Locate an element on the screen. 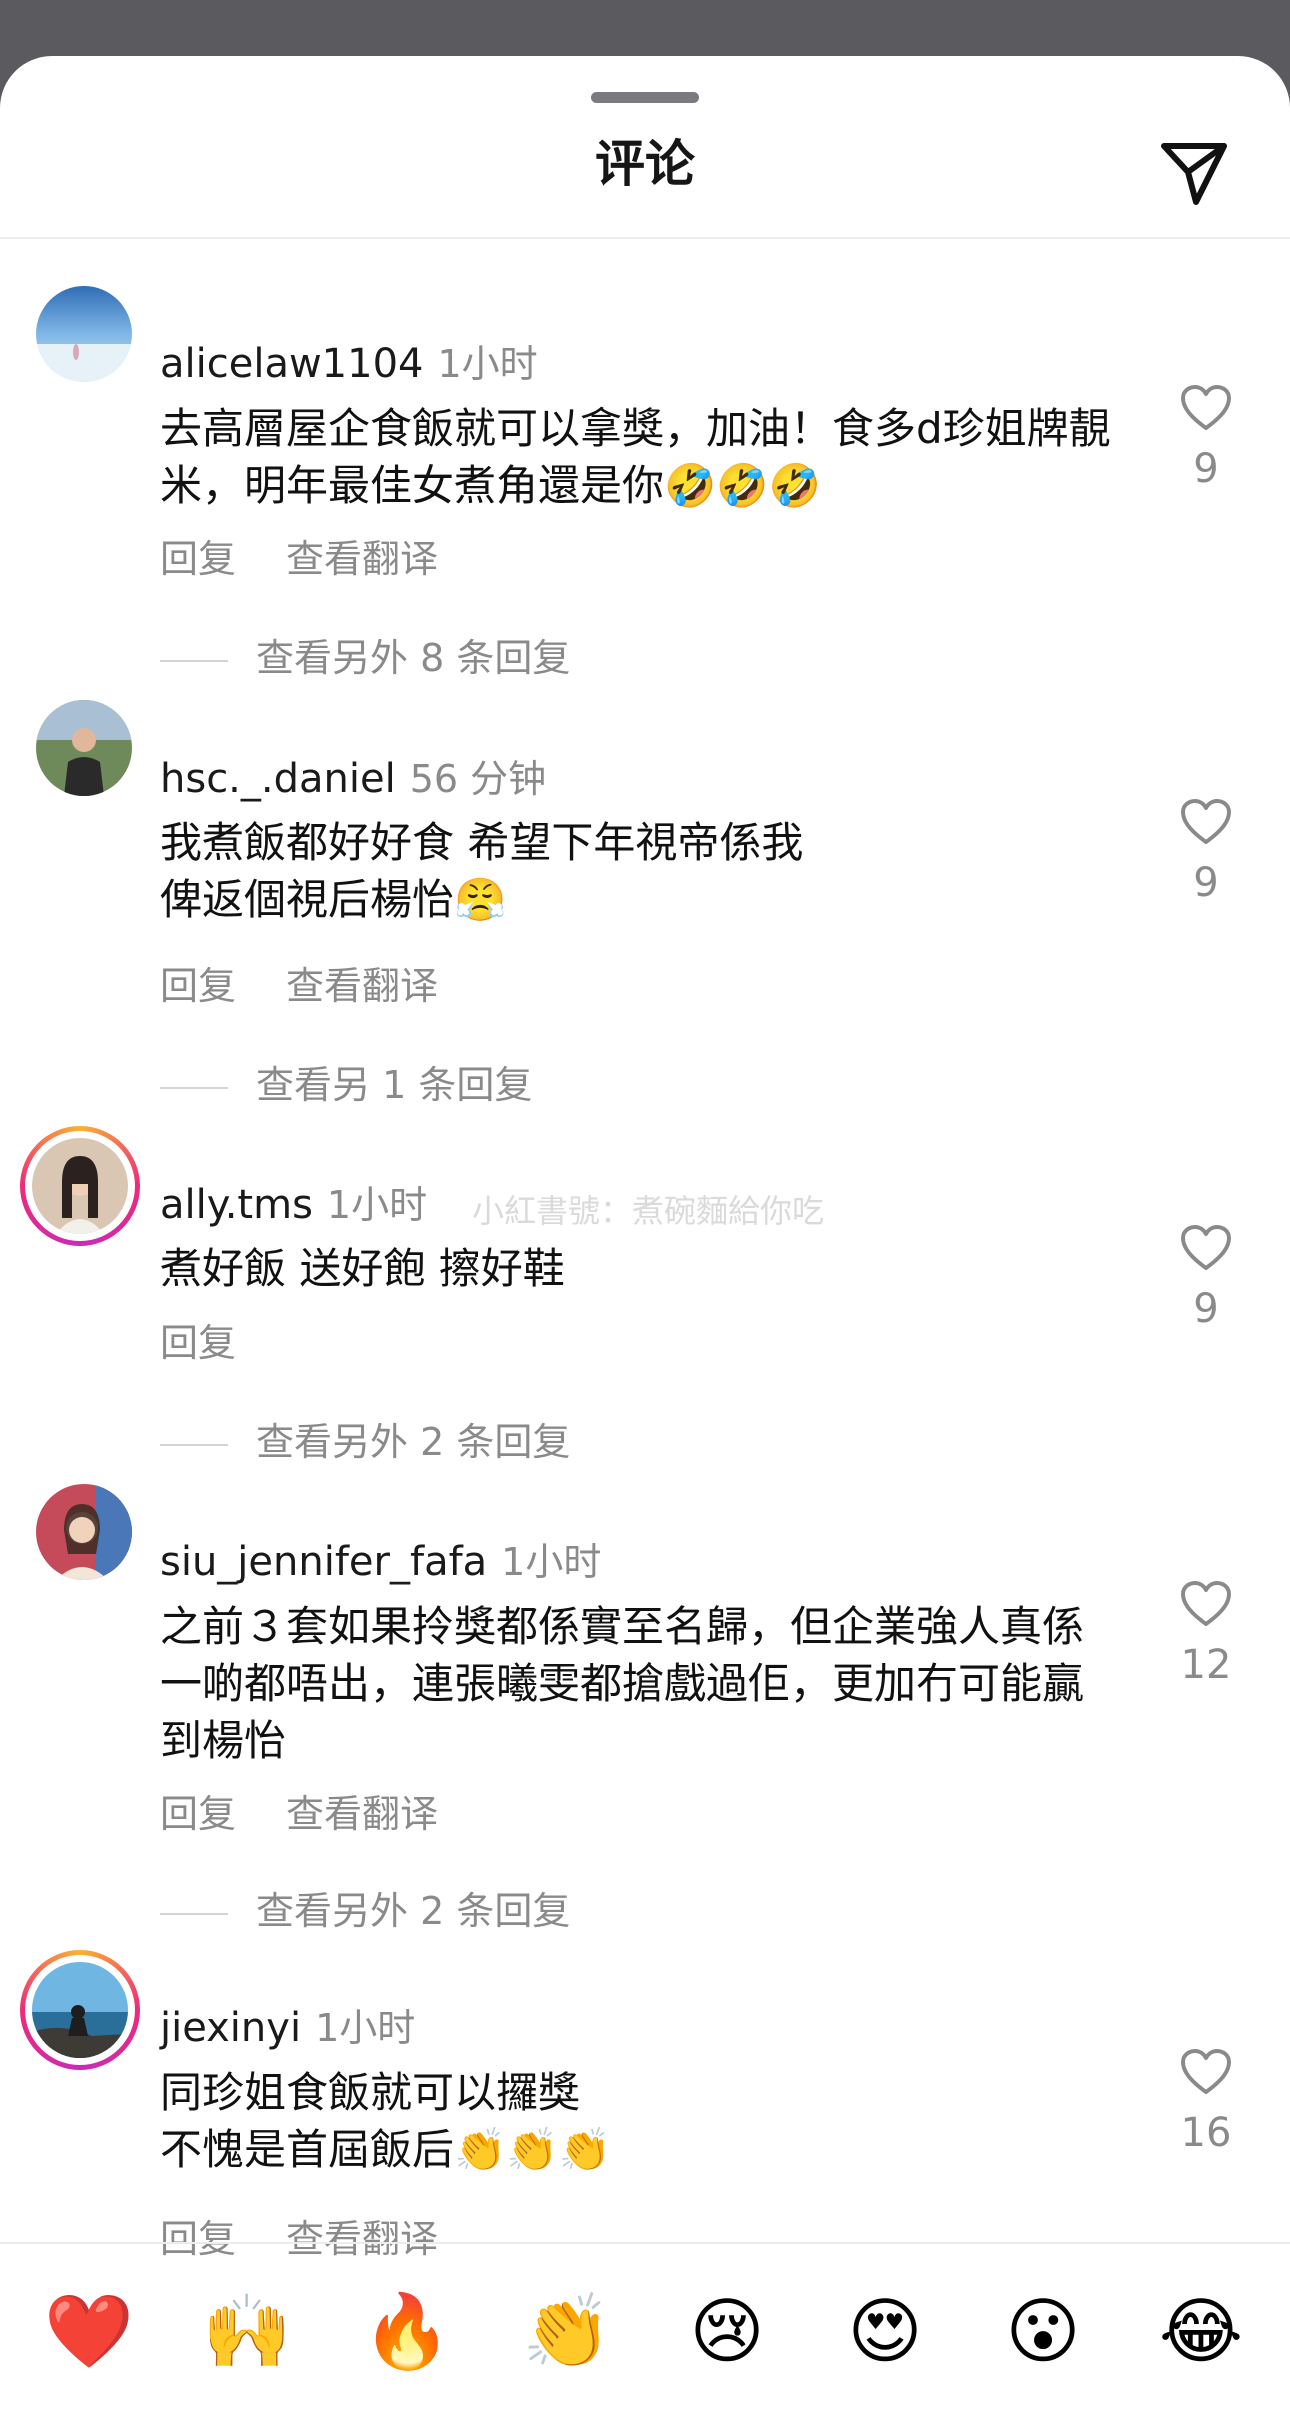  sheet-grabber is located at coordinates (645, 97).